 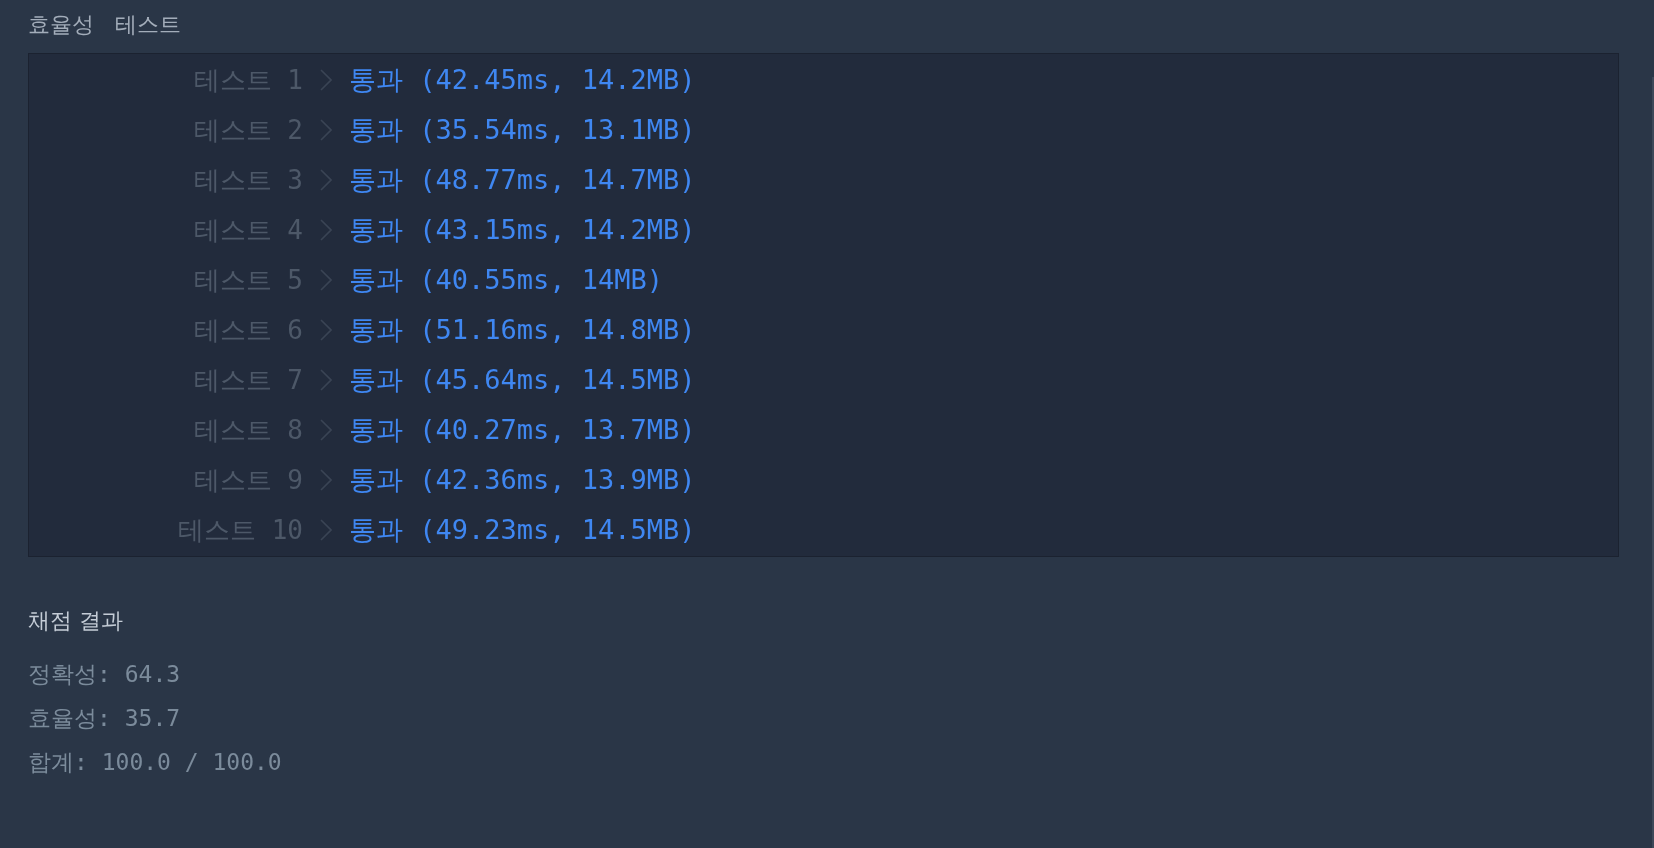 What do you see at coordinates (104, 718) in the screenshot?
I see `score-line: 효율성: 35.7` at bounding box center [104, 718].